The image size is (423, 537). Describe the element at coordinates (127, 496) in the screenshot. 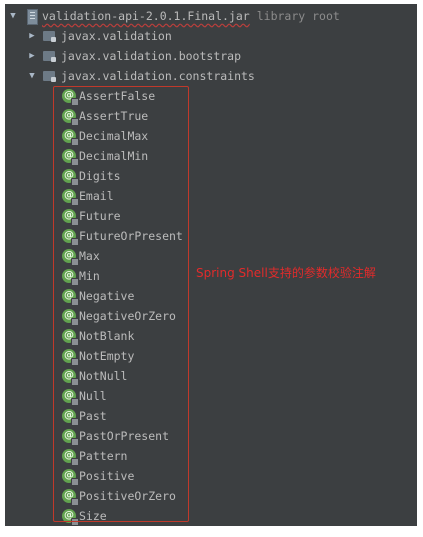

I see `annotation-label: PositiveOrZero` at that location.